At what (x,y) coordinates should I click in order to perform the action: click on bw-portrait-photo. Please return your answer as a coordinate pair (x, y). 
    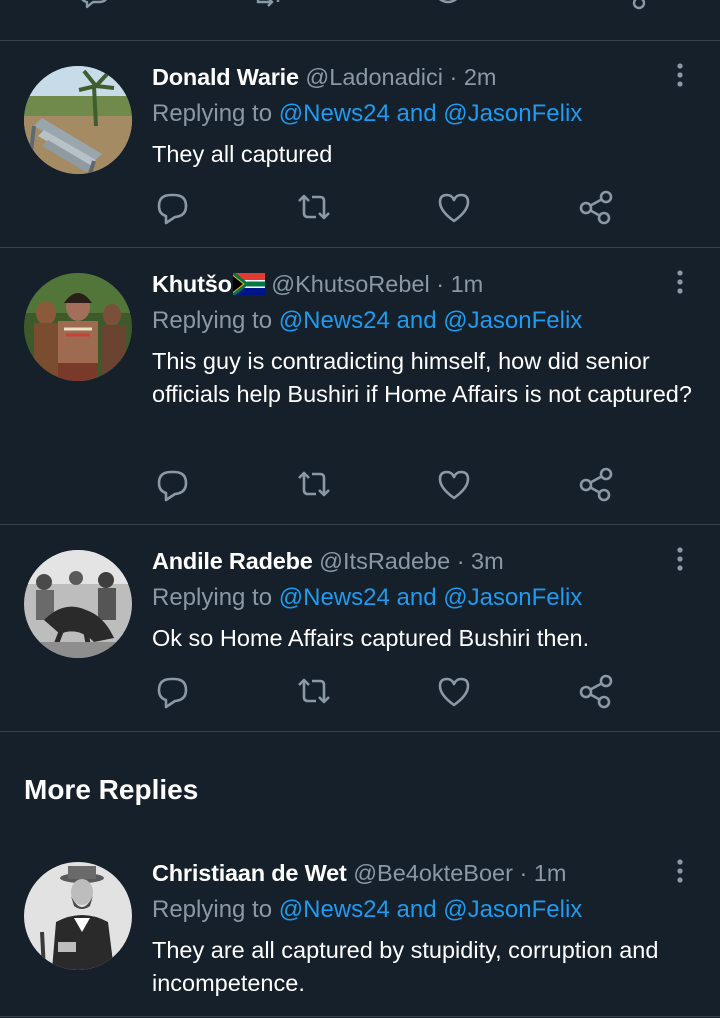
    Looking at the image, I should click on (78, 916).